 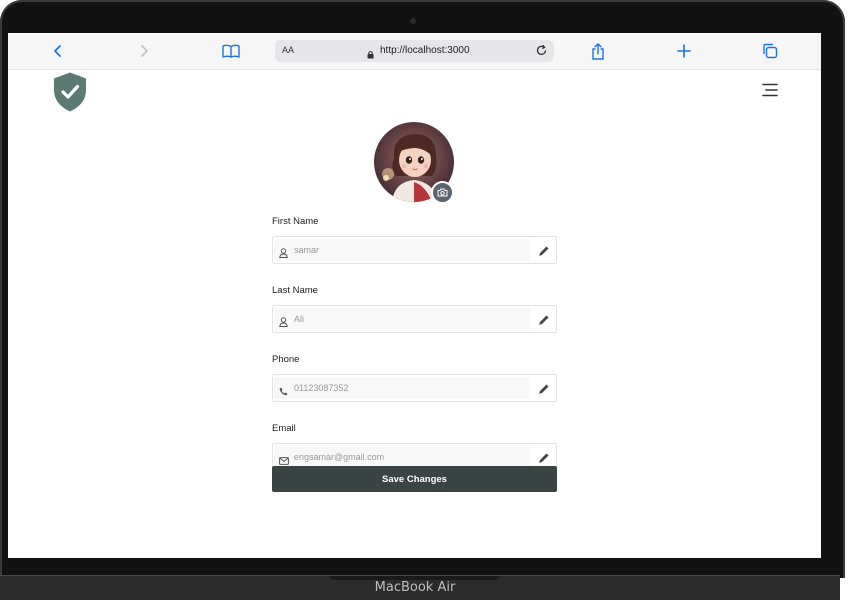 I want to click on change-photo-button, so click(x=442, y=192).